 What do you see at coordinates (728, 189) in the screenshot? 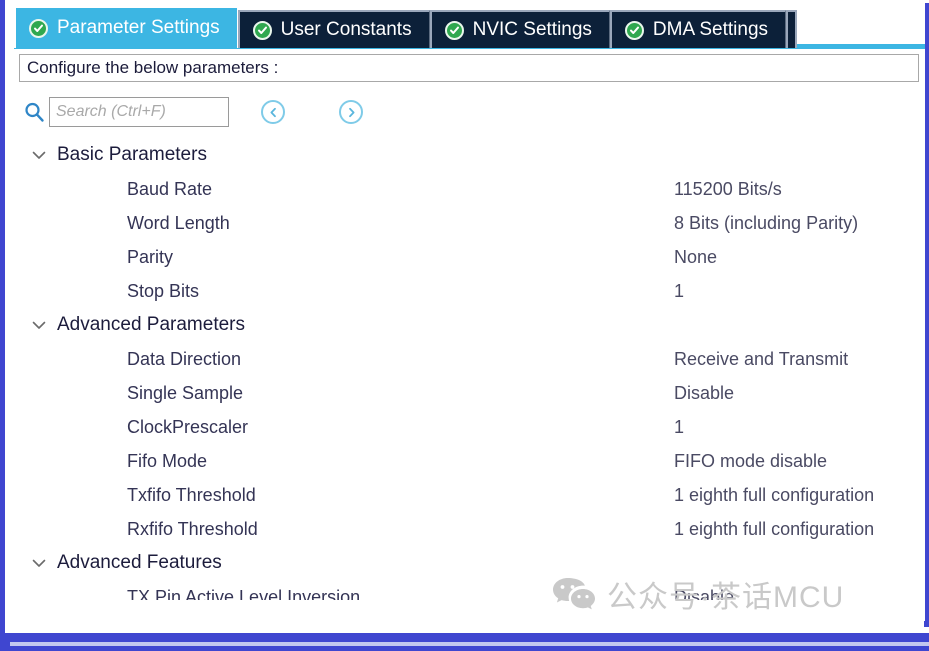
I see `param-value: 115200 Bits/s` at bounding box center [728, 189].